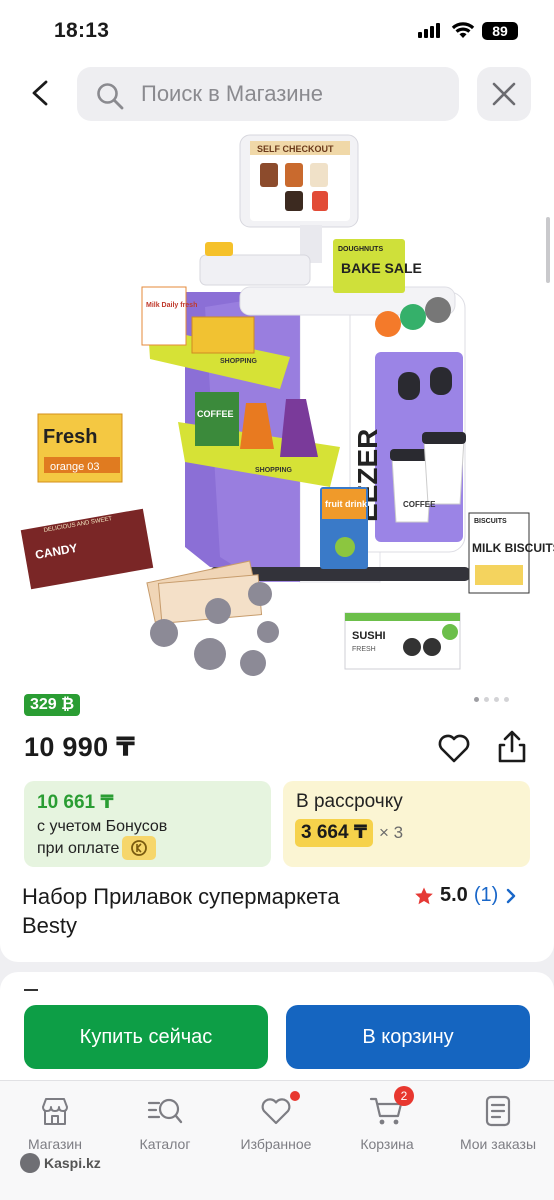 This screenshot has width=554, height=1200. Describe the element at coordinates (165, 1111) in the screenshot. I see `catalog-search-icon` at that location.